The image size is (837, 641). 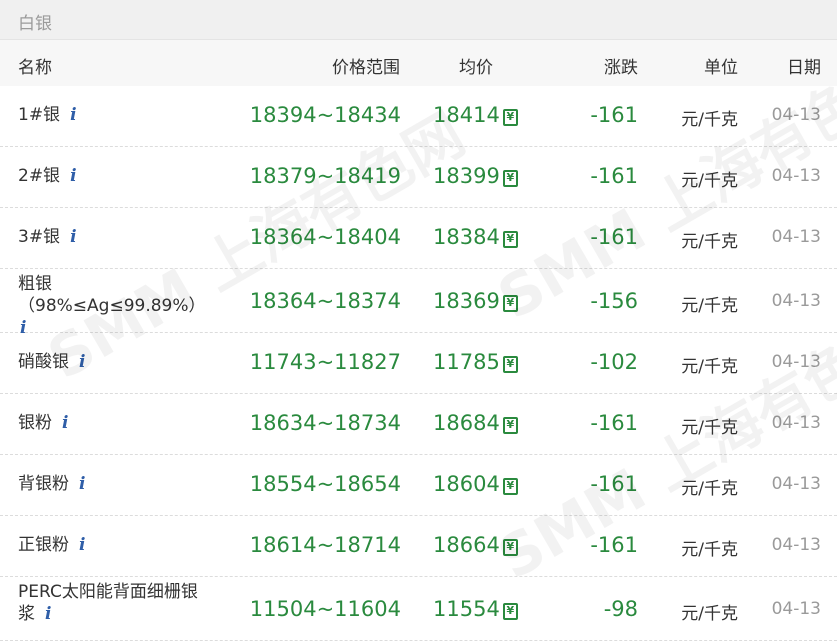 I want to click on product-name: 背银粉 i, so click(x=52, y=484).